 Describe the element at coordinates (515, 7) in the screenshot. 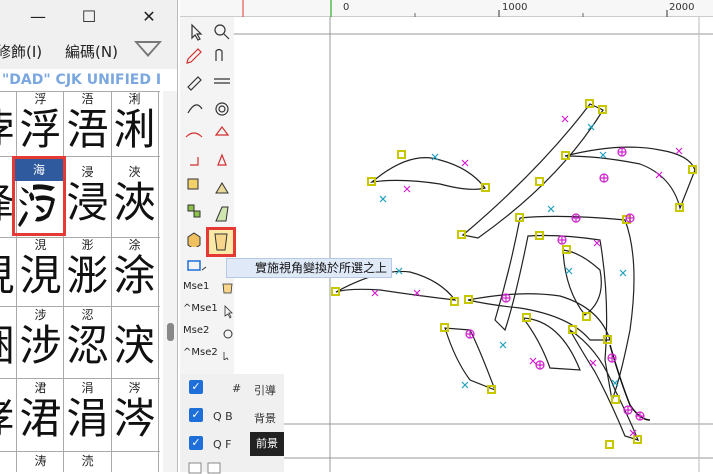

I see `ruler-label: 1000` at that location.